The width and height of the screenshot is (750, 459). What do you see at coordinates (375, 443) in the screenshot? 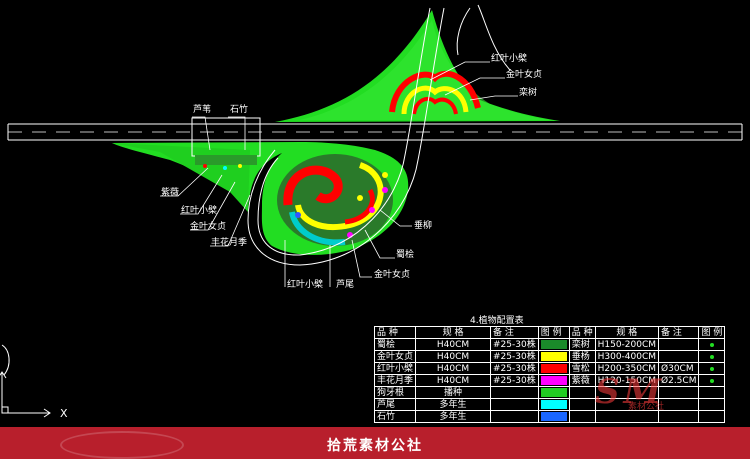
I see `footer-banner: 拾荒素材公社` at bounding box center [375, 443].